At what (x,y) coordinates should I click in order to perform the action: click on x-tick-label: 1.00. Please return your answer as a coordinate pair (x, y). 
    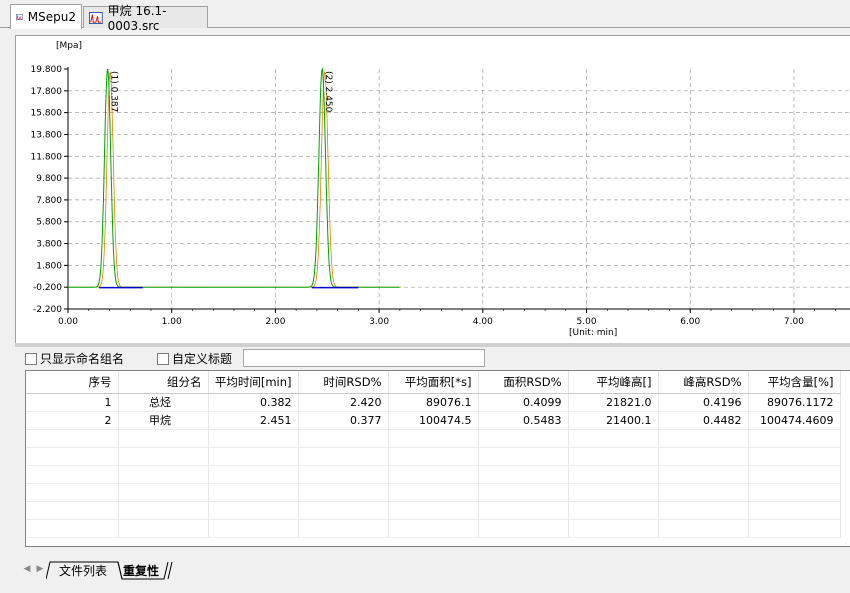
    Looking at the image, I should click on (172, 322).